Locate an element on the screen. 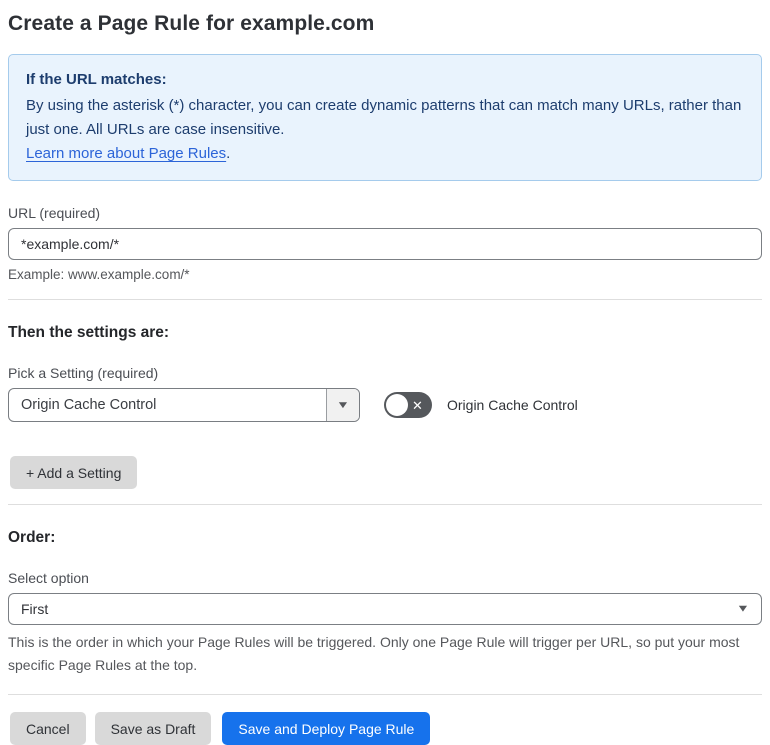 This screenshot has width=770, height=745. toggle-knob is located at coordinates (397, 405).